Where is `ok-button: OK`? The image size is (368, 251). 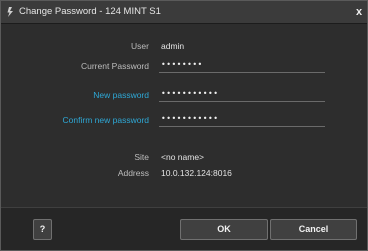 ok-button: OK is located at coordinates (224, 229).